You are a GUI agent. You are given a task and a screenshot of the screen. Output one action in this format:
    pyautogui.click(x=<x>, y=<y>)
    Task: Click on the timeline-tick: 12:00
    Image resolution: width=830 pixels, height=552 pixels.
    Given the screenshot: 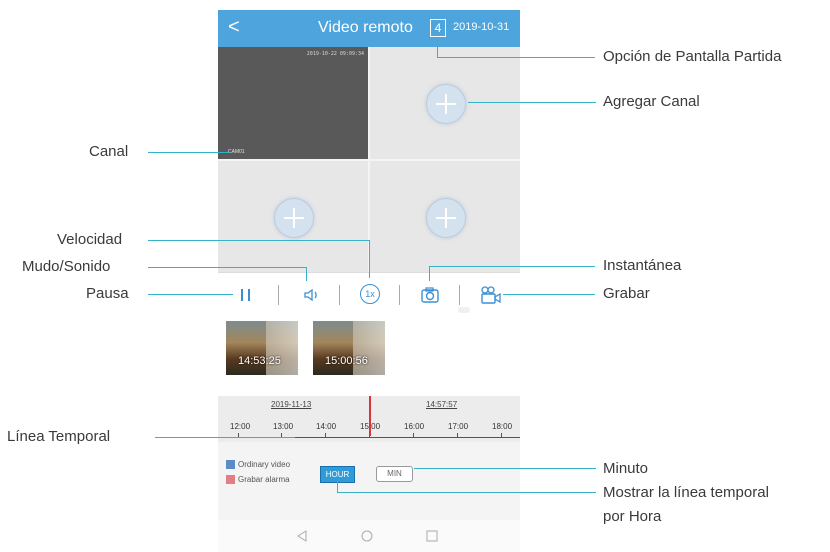 What is the action you would take?
    pyautogui.click(x=240, y=426)
    